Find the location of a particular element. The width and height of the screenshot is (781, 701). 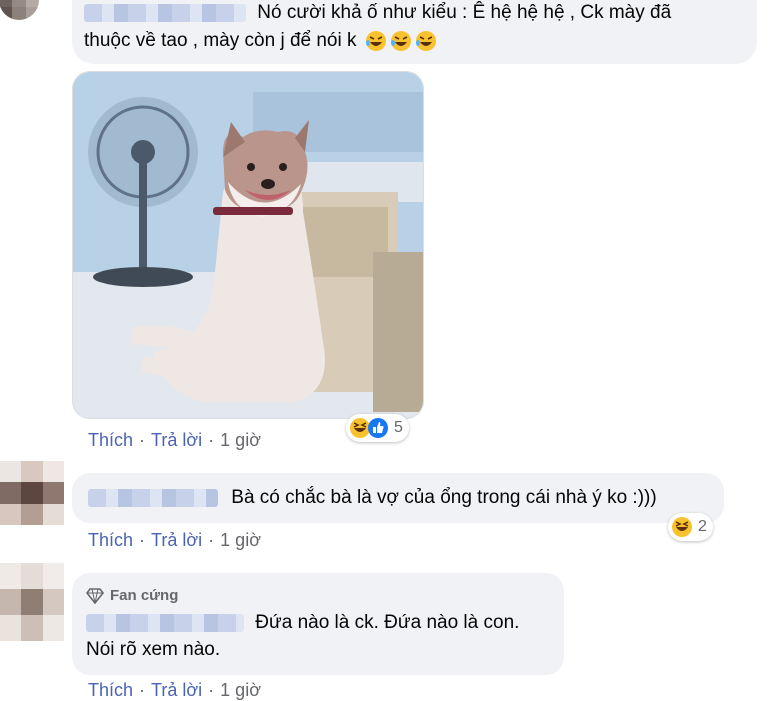

reaction-summary: 2 is located at coordinates (690, 527).